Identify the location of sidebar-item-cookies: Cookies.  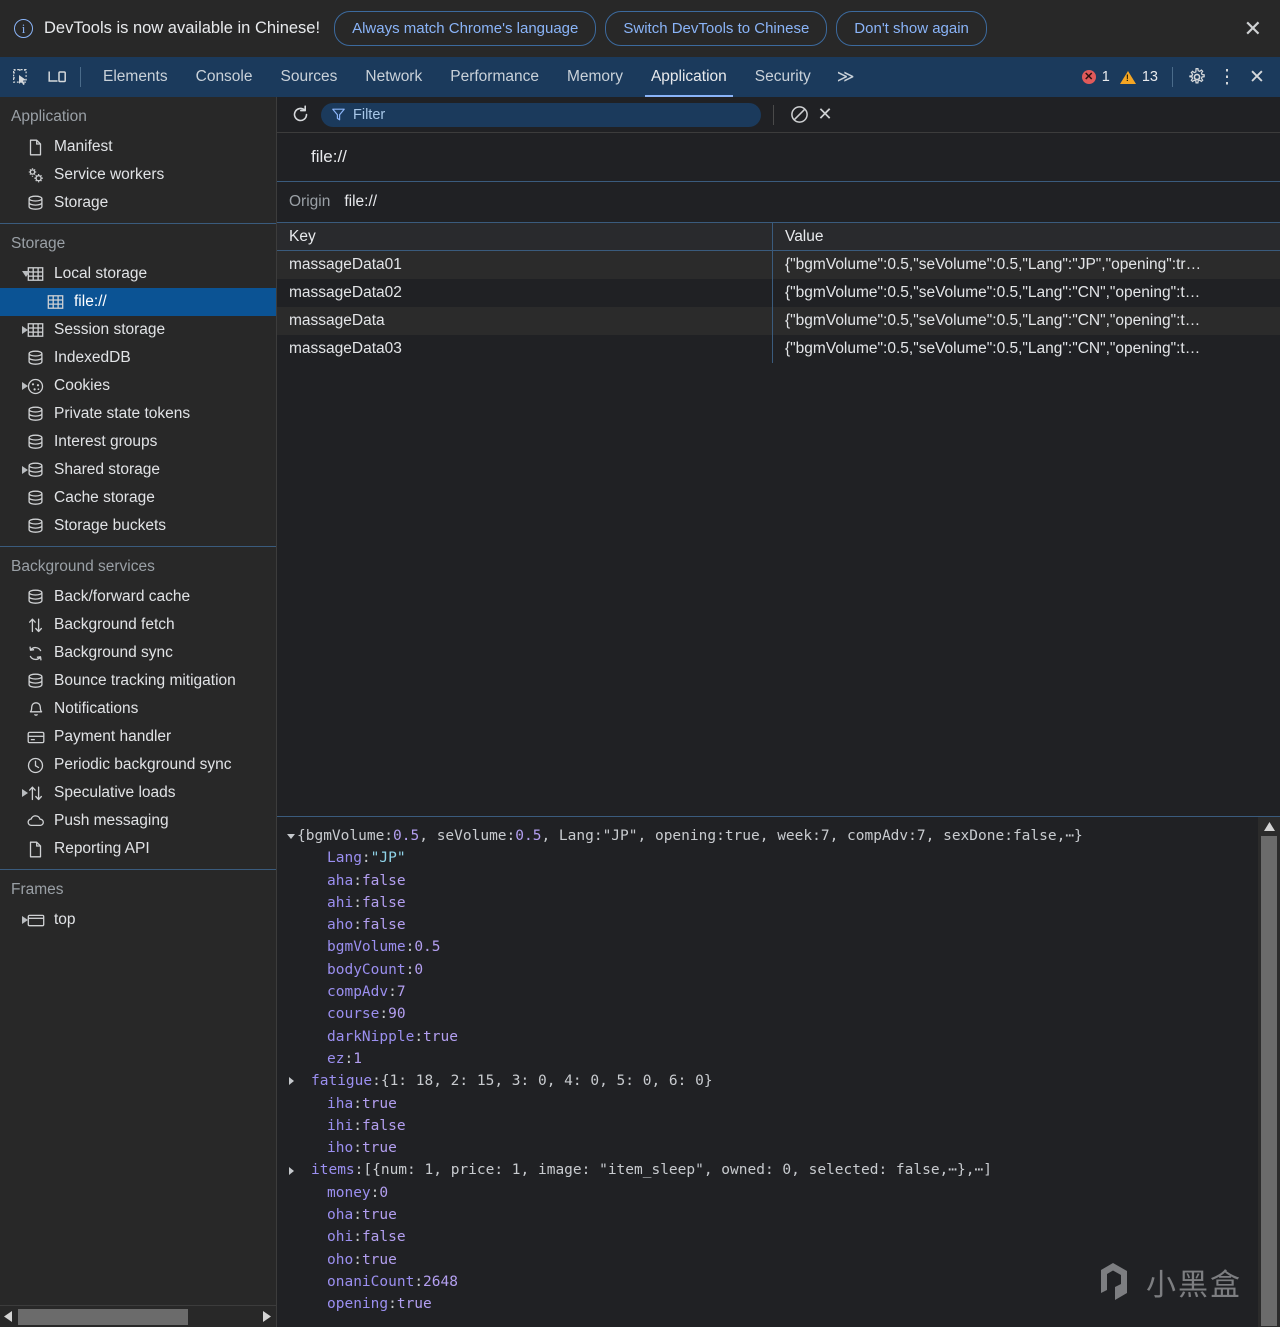
(138, 386).